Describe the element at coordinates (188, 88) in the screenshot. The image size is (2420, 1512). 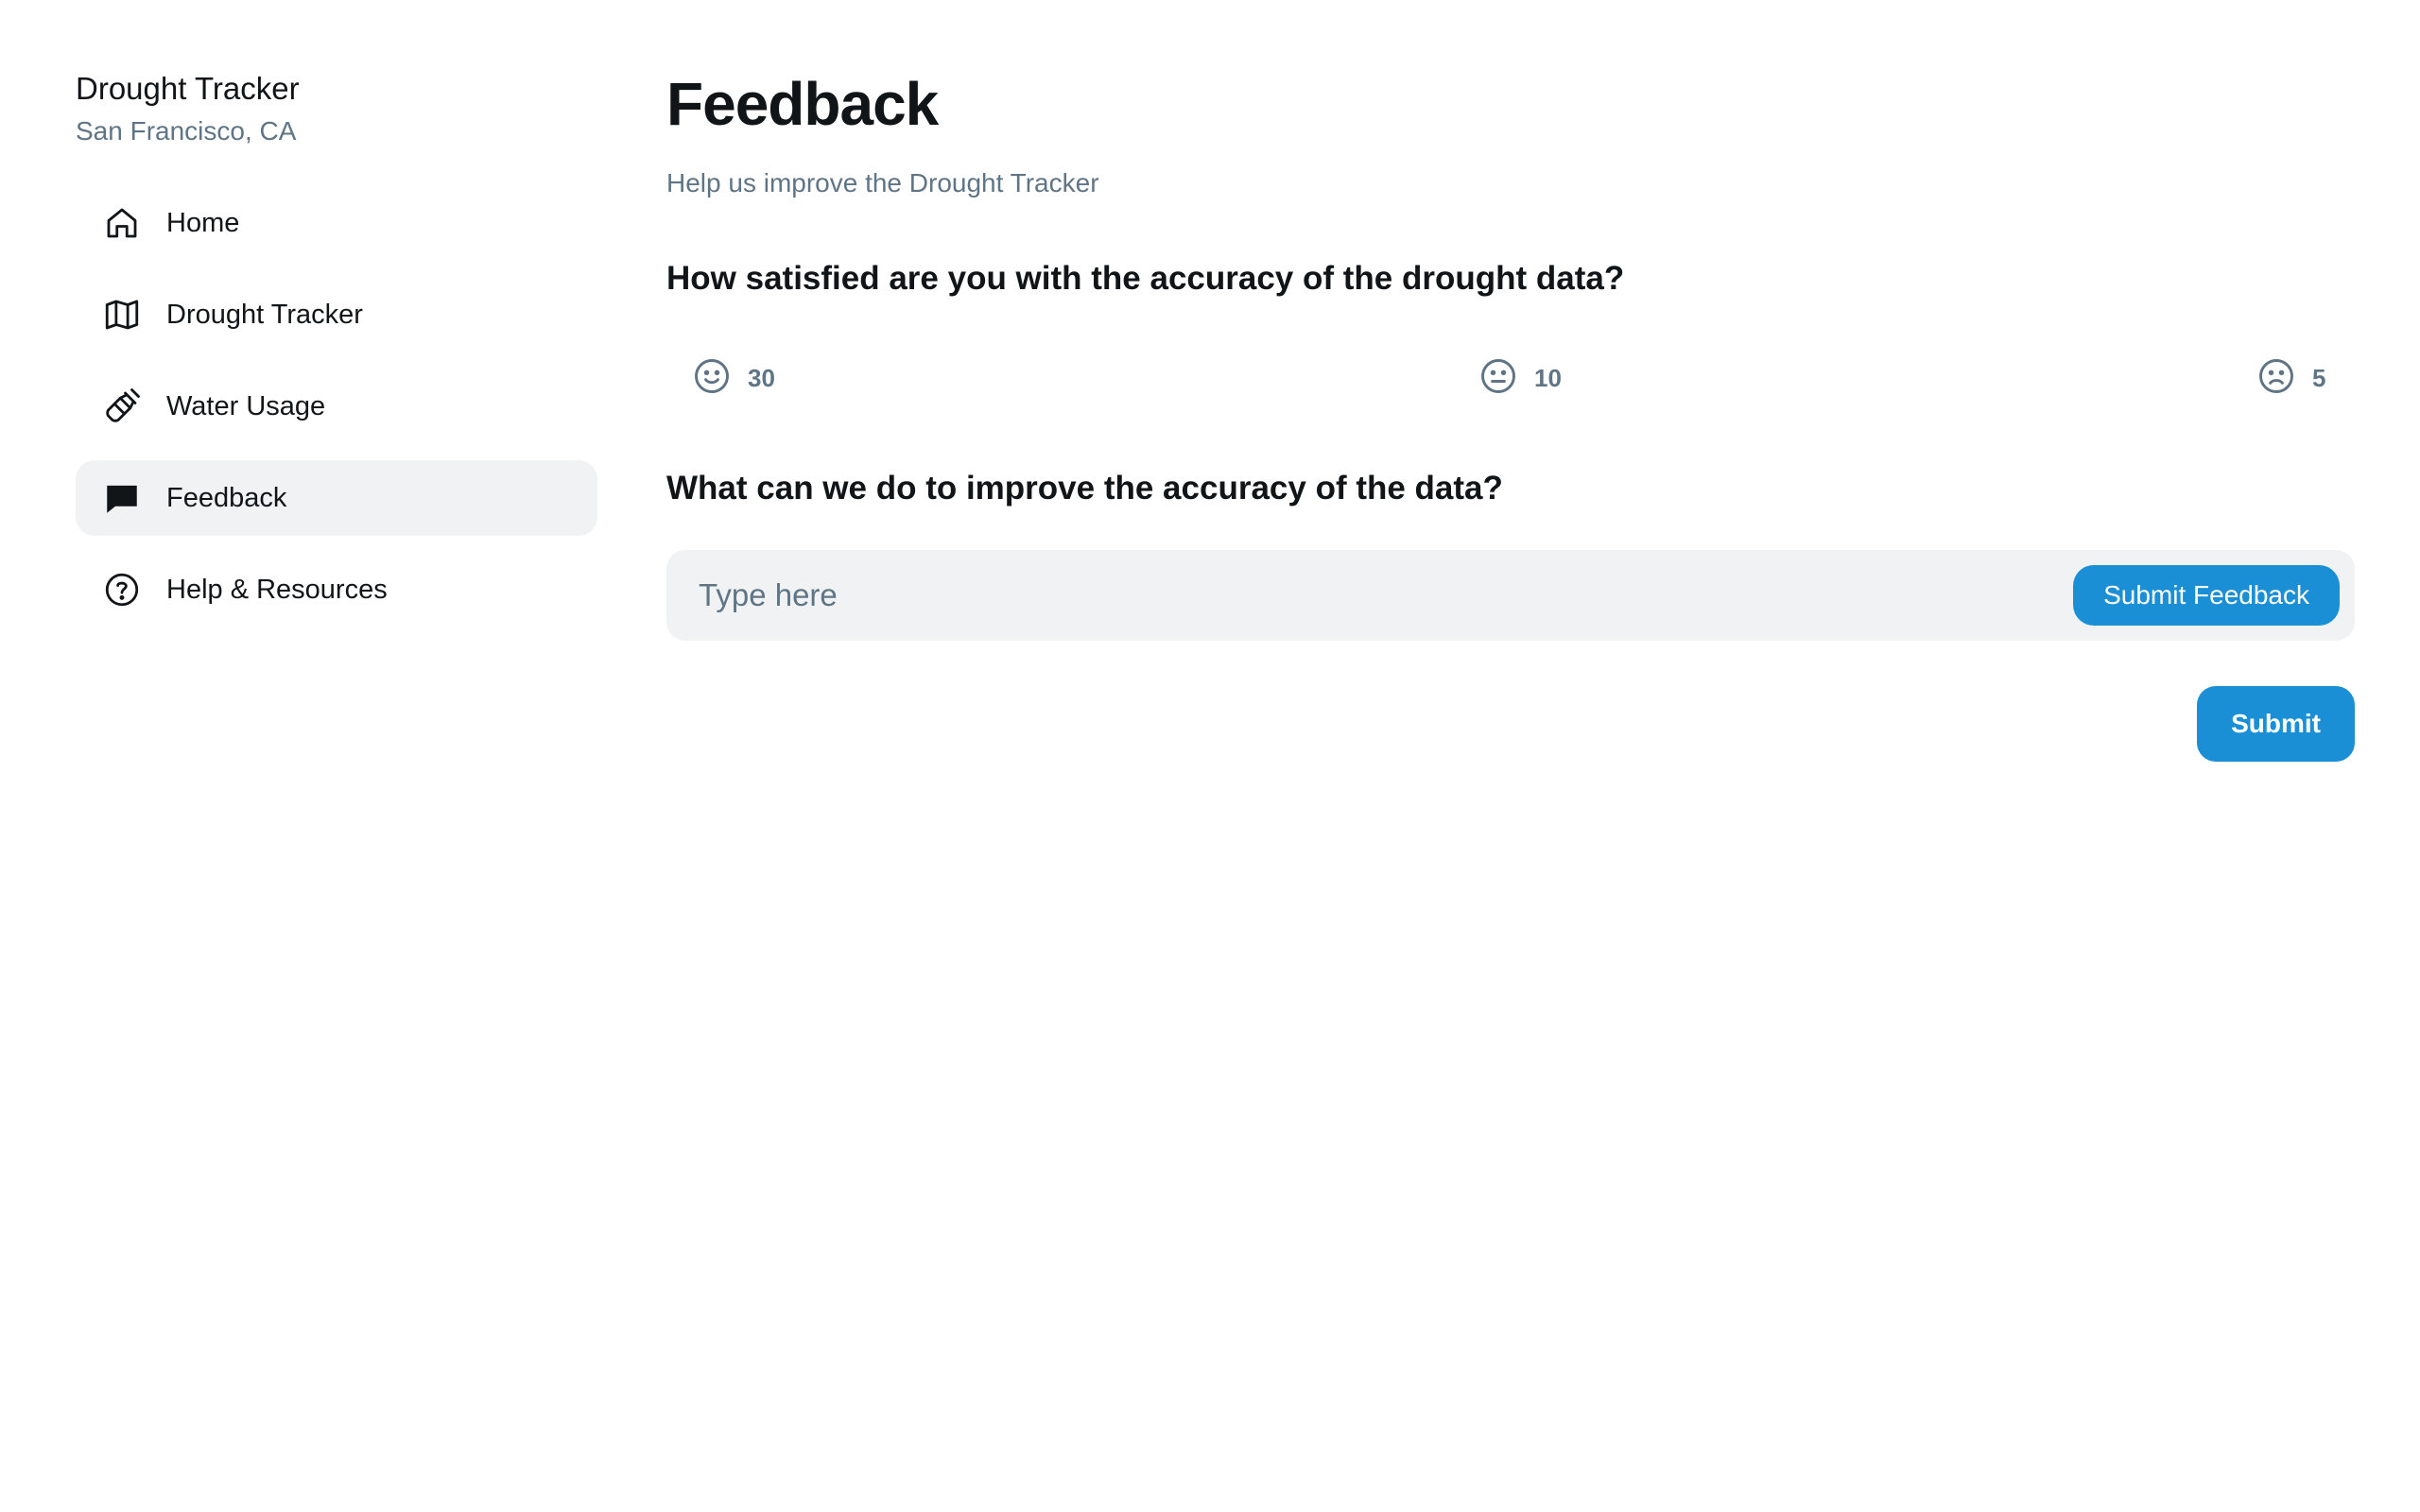
I see `app-title: Drought Tracker` at that location.